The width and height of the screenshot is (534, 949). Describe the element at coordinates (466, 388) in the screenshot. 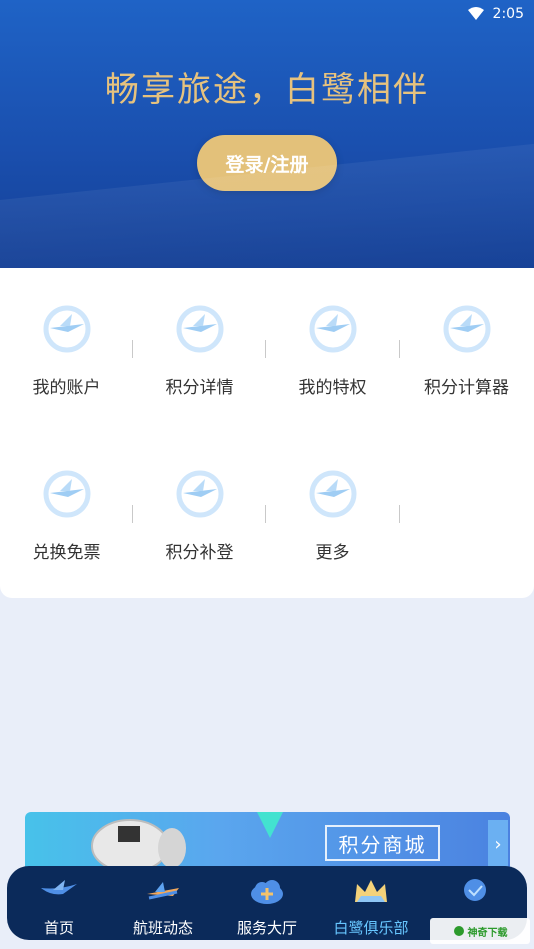

I see `menu-item-label: 积分计算器` at that location.